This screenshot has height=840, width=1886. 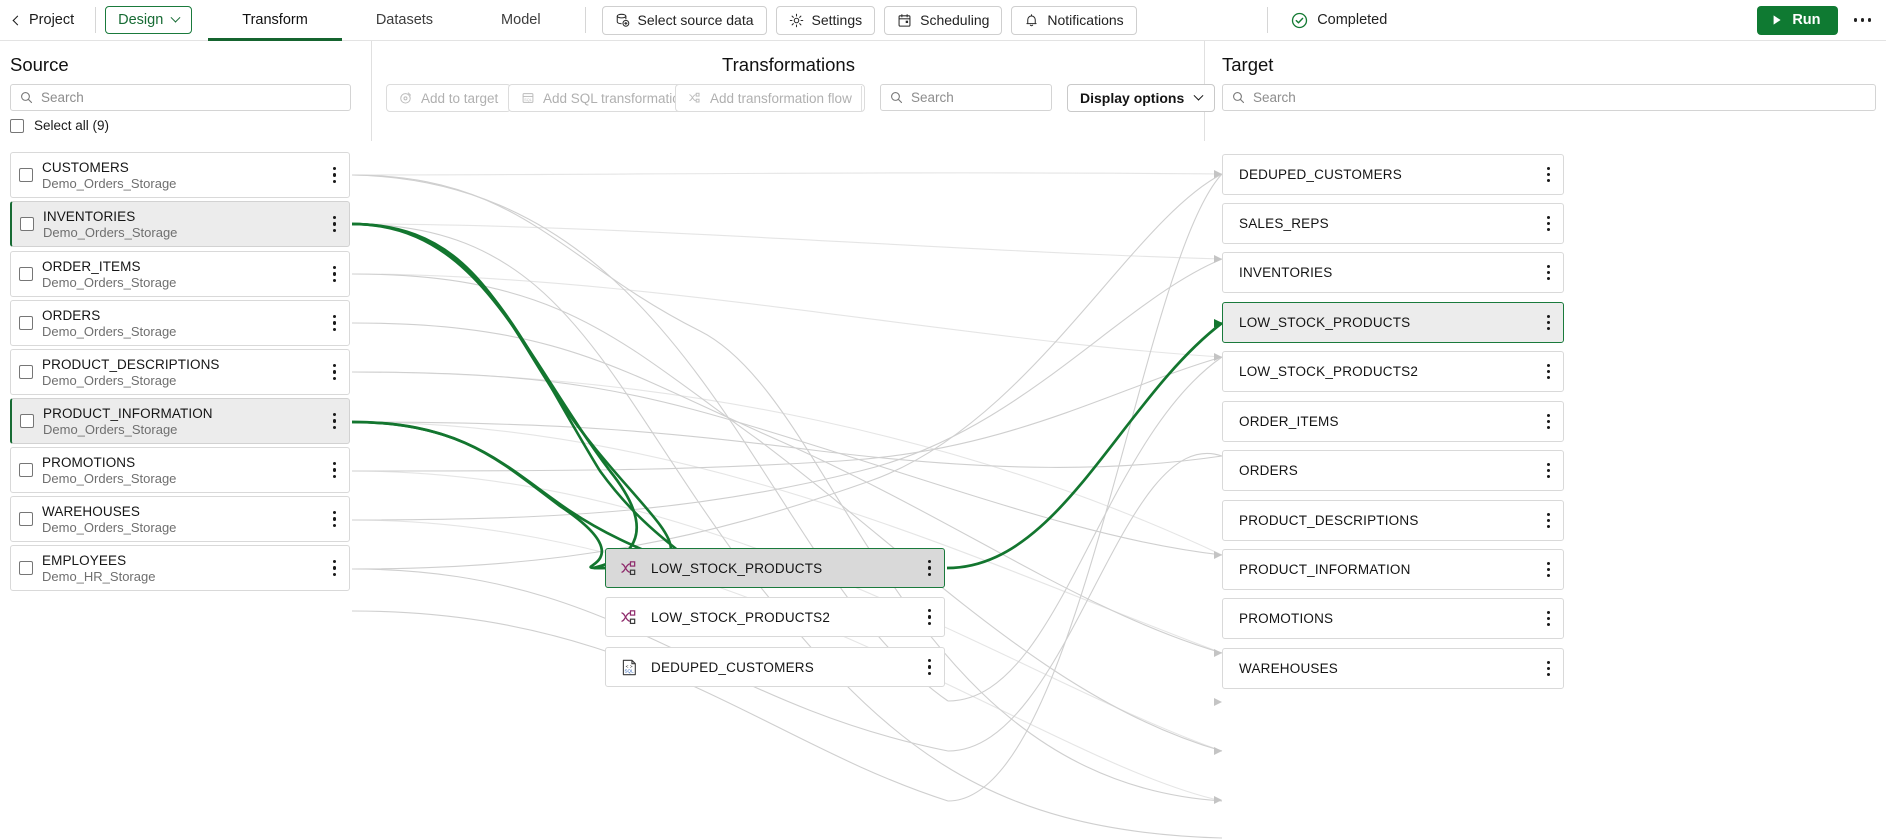 What do you see at coordinates (775, 617) in the screenshot?
I see `transformation-item-low-stock-products2: LOW_STOCK_PRODUCTS2` at bounding box center [775, 617].